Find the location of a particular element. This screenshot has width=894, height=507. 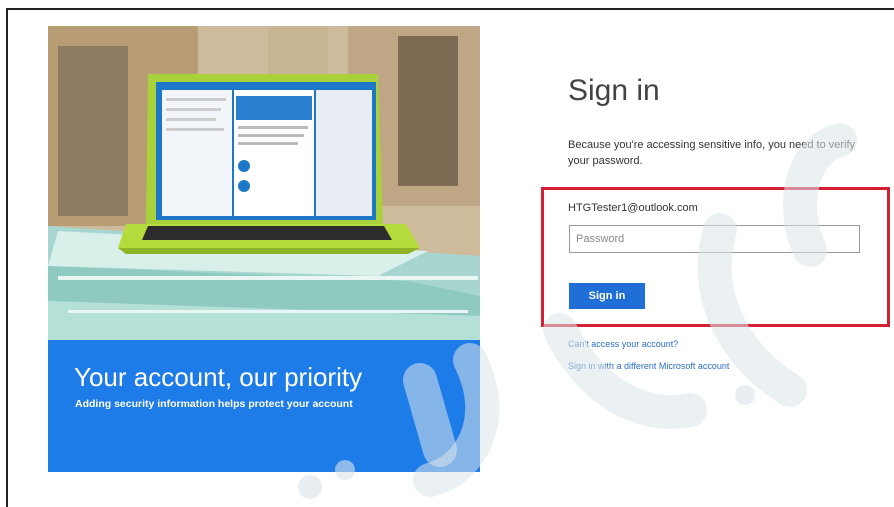

hero-title: Your account, our priority is located at coordinates (218, 377).